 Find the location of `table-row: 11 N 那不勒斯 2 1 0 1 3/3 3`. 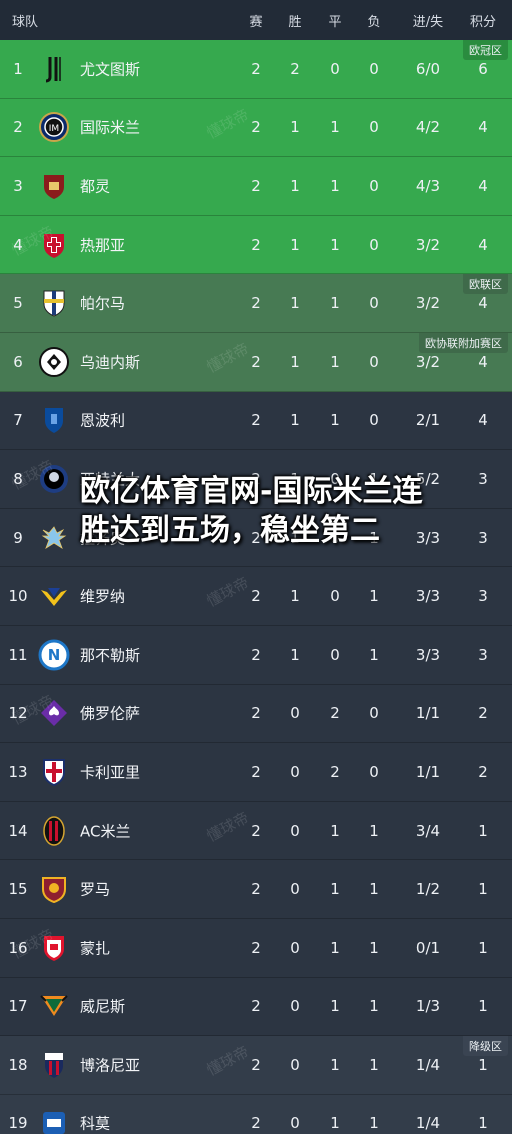

table-row: 11 N 那不勒斯 2 1 0 1 3/3 3 is located at coordinates (256, 655).